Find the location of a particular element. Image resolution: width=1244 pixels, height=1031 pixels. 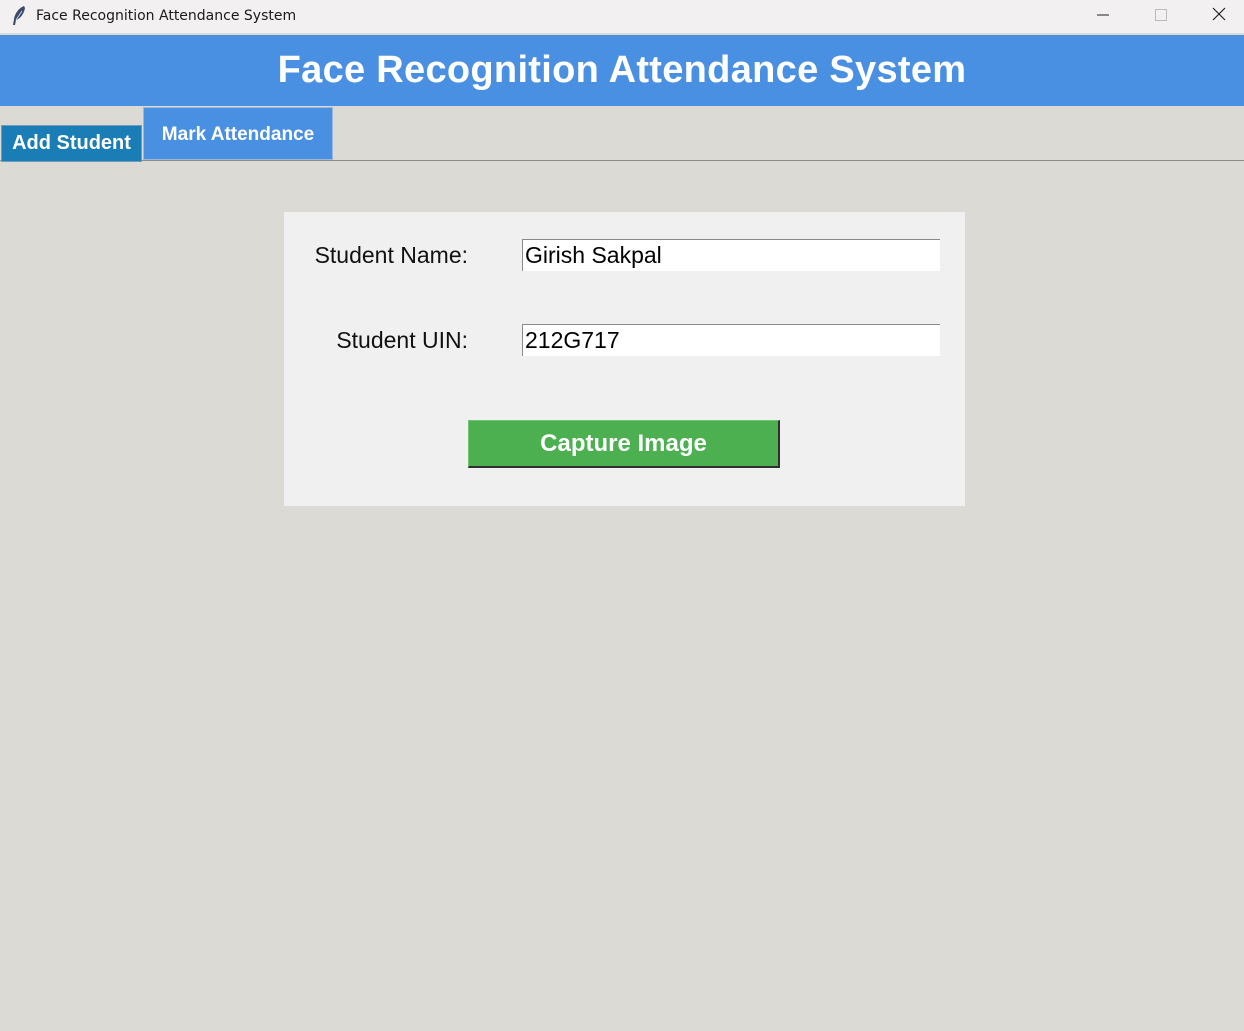

tab-label: Mark Attendance is located at coordinates (238, 134).